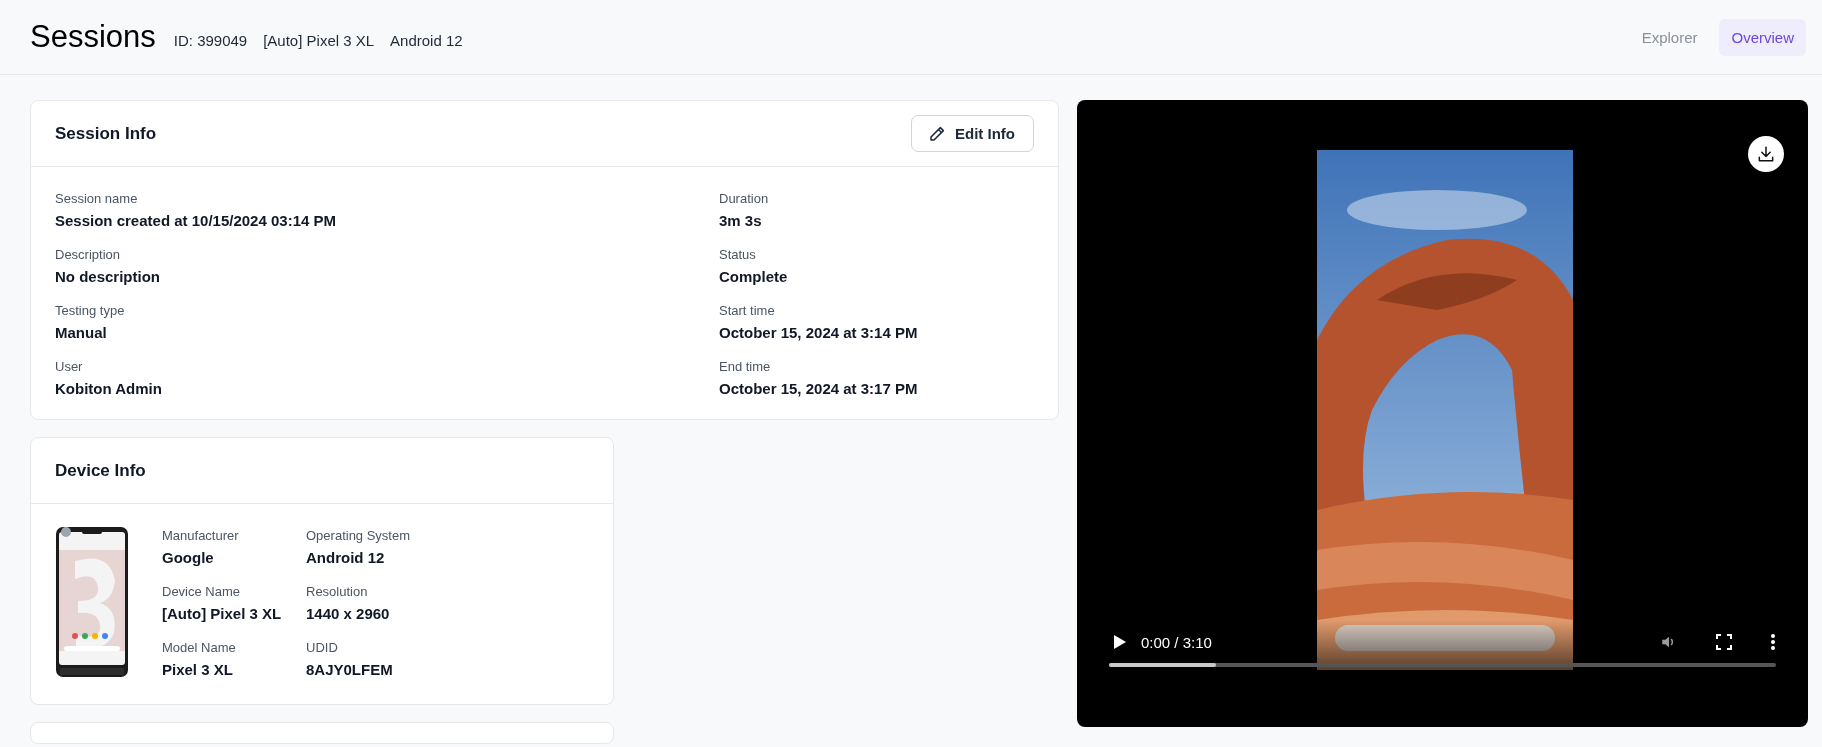 Image resolution: width=1822 pixels, height=747 pixels. What do you see at coordinates (738, 254) in the screenshot?
I see `field-label: Status` at bounding box center [738, 254].